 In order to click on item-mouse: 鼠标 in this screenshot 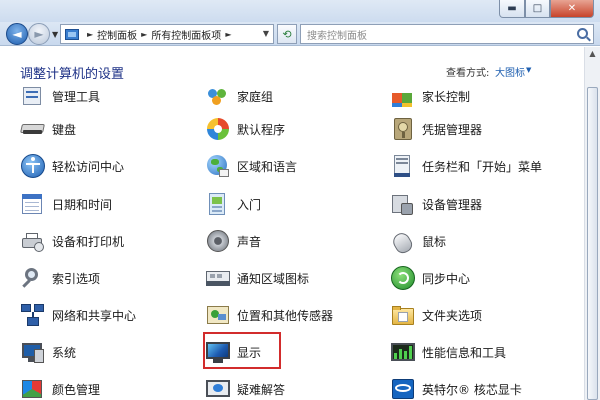, I will do `click(418, 242)`.